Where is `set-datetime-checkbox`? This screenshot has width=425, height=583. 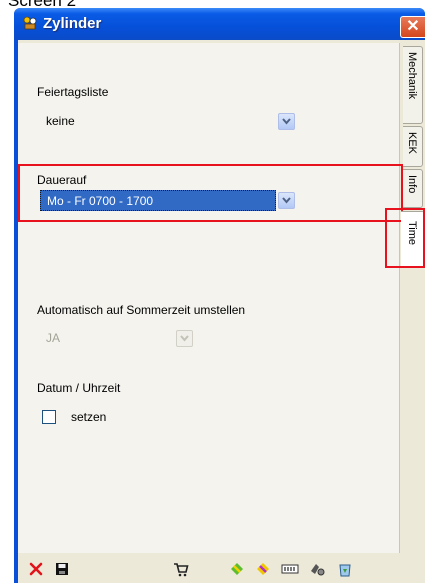
set-datetime-checkbox is located at coordinates (49, 417).